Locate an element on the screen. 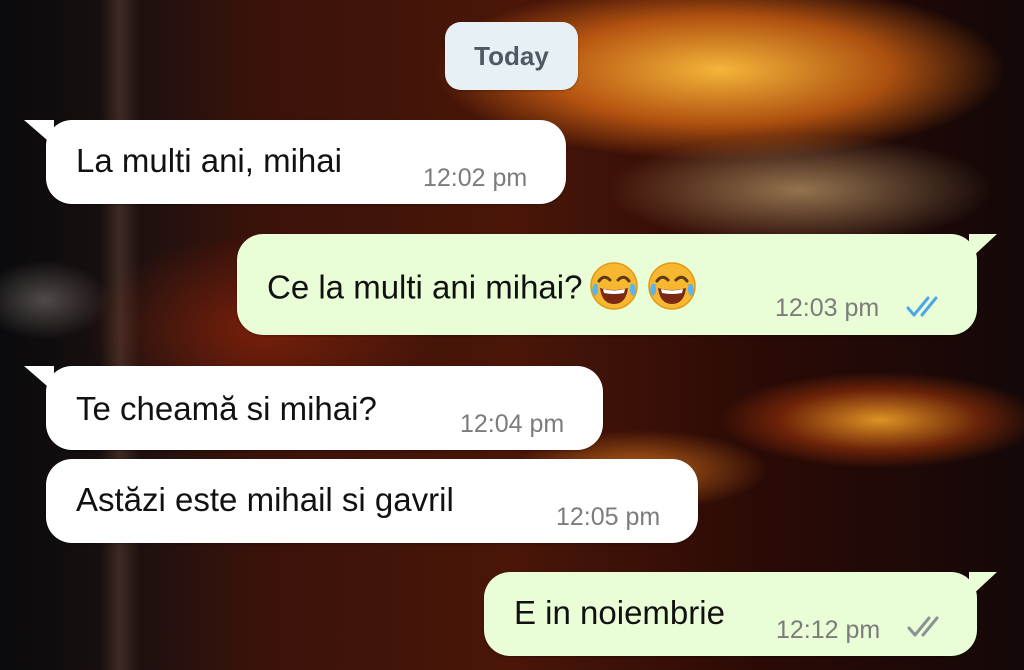  message-text: Te cheamă si mihai? is located at coordinates (226, 408).